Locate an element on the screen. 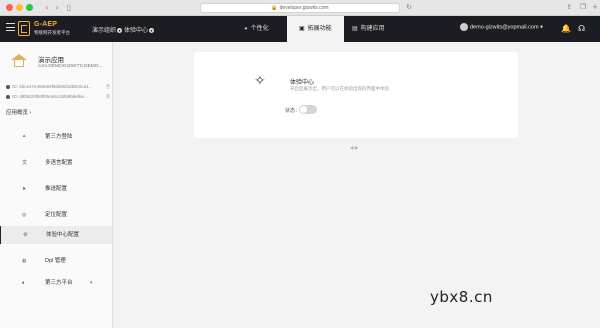 The width and height of the screenshot is (600, 328). sidebar-toggle-icon: ▯ is located at coordinates (69, 7).